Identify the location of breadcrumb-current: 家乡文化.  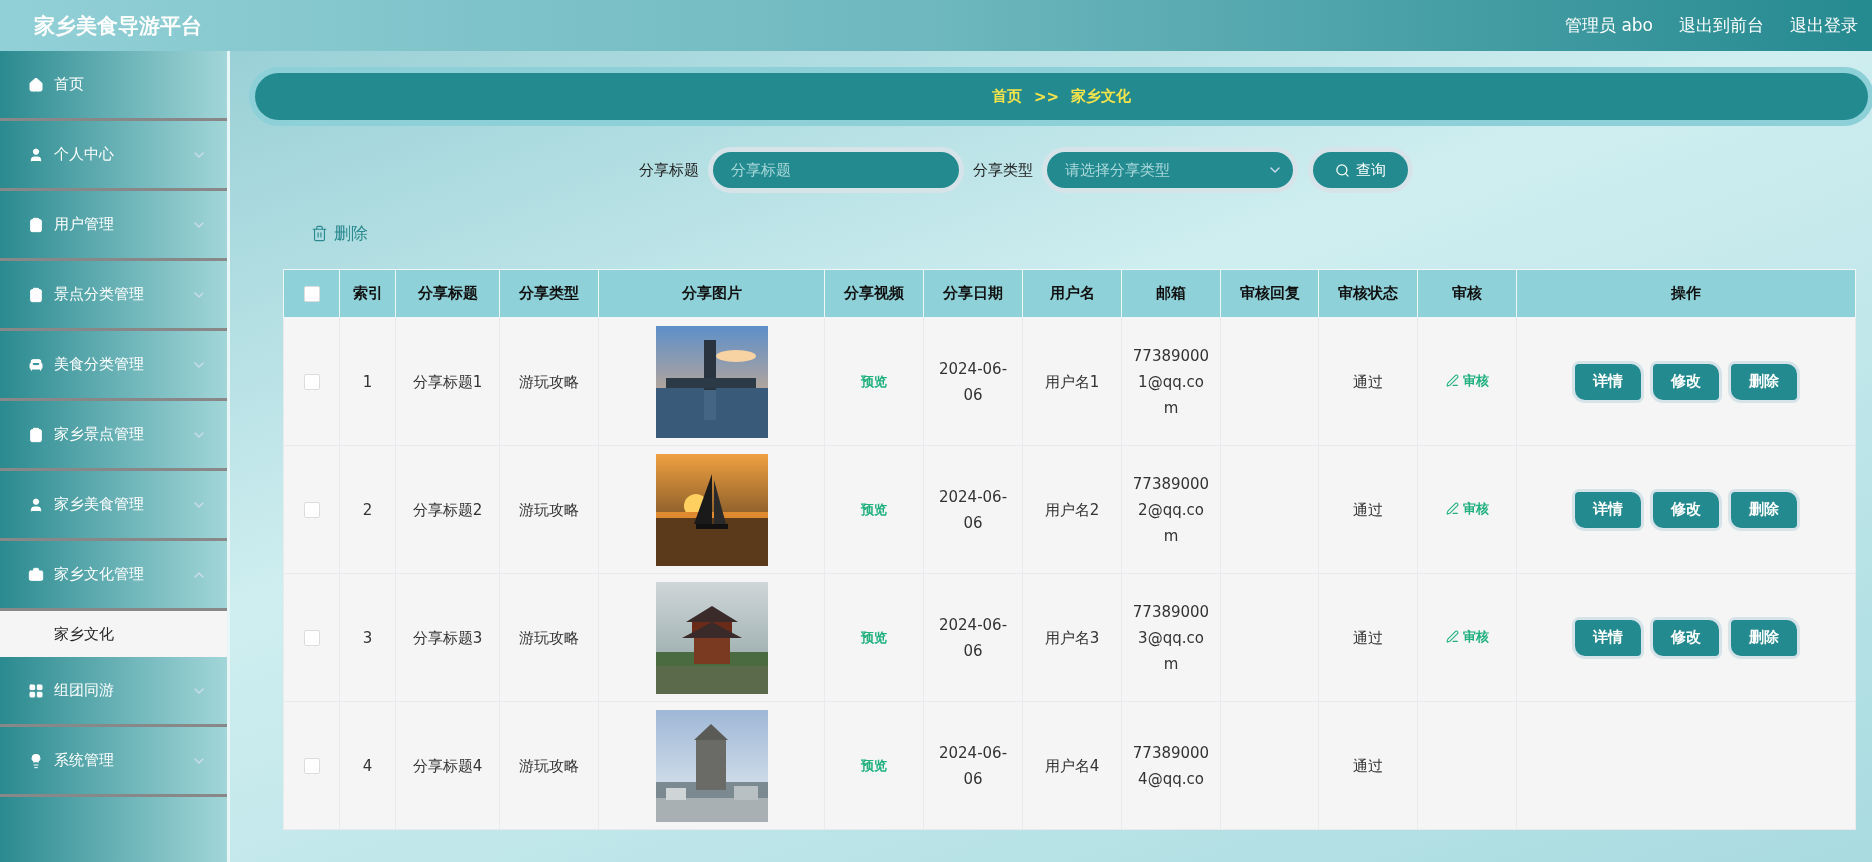
(1101, 96).